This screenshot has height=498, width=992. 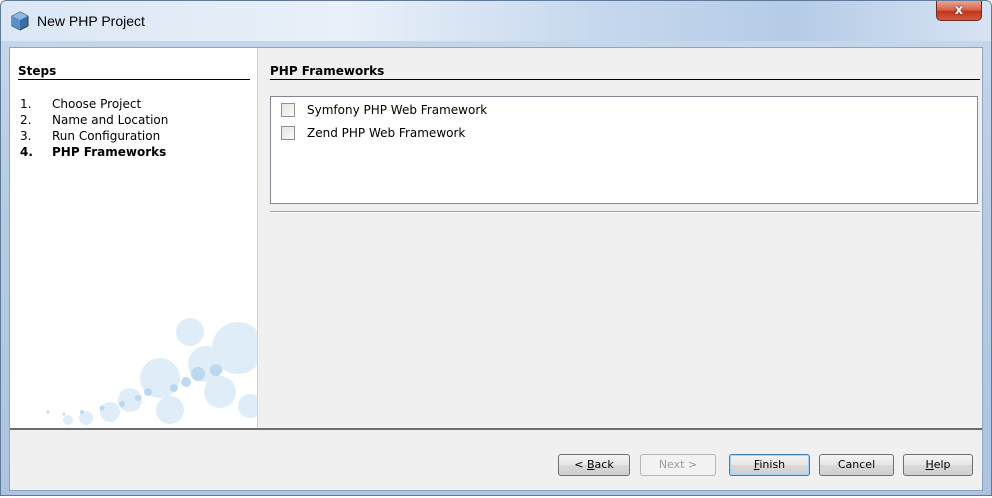 What do you see at coordinates (20, 21) in the screenshot?
I see `netbeans-project-icon` at bounding box center [20, 21].